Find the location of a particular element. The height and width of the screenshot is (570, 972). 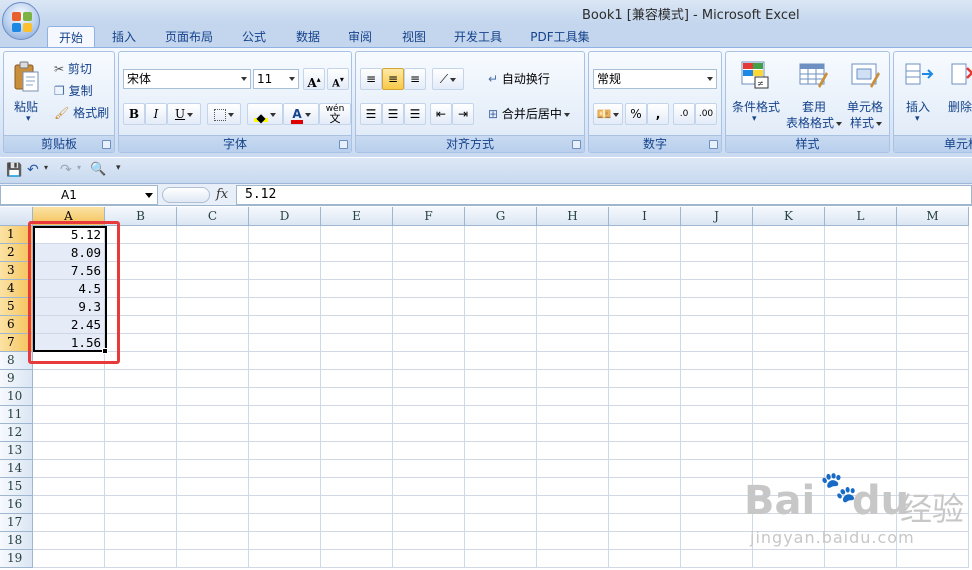

table-format-label-1: 套用 is located at coordinates (814, 106).